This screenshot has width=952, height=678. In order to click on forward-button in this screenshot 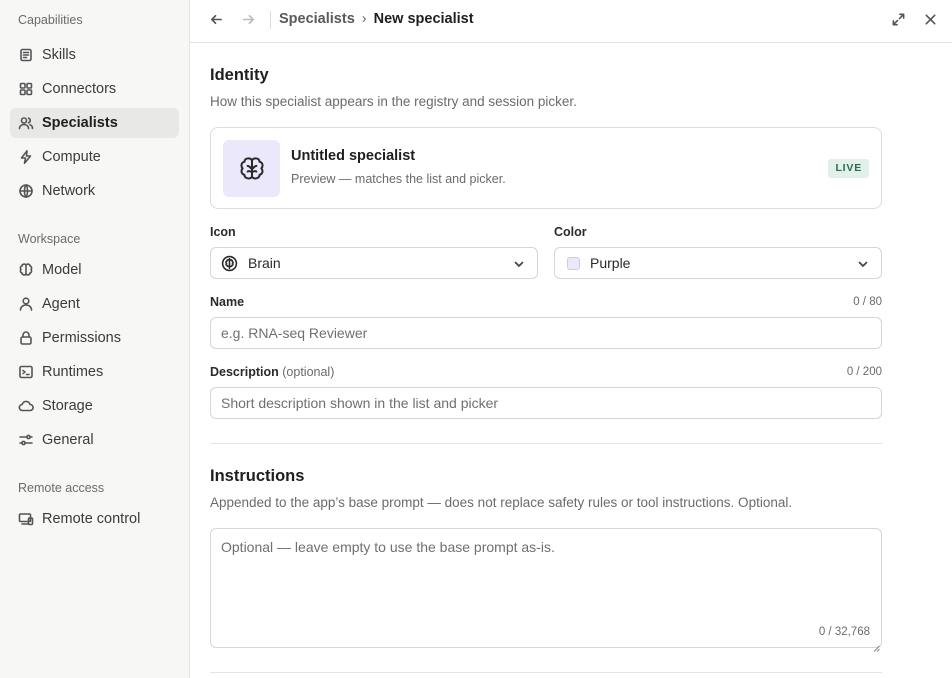, I will do `click(248, 19)`.